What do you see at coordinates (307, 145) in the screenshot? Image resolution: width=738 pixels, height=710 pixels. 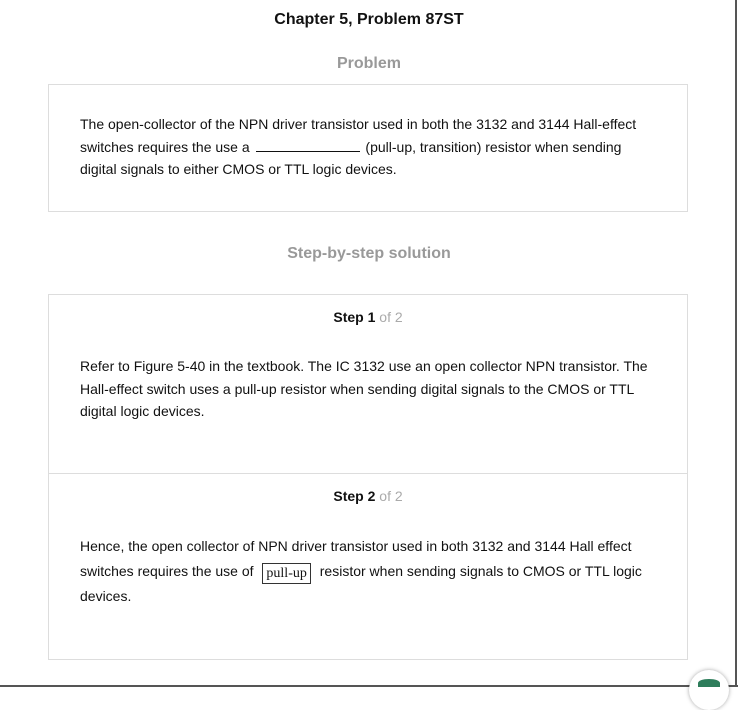 I see `fill-in-blank` at bounding box center [307, 145].